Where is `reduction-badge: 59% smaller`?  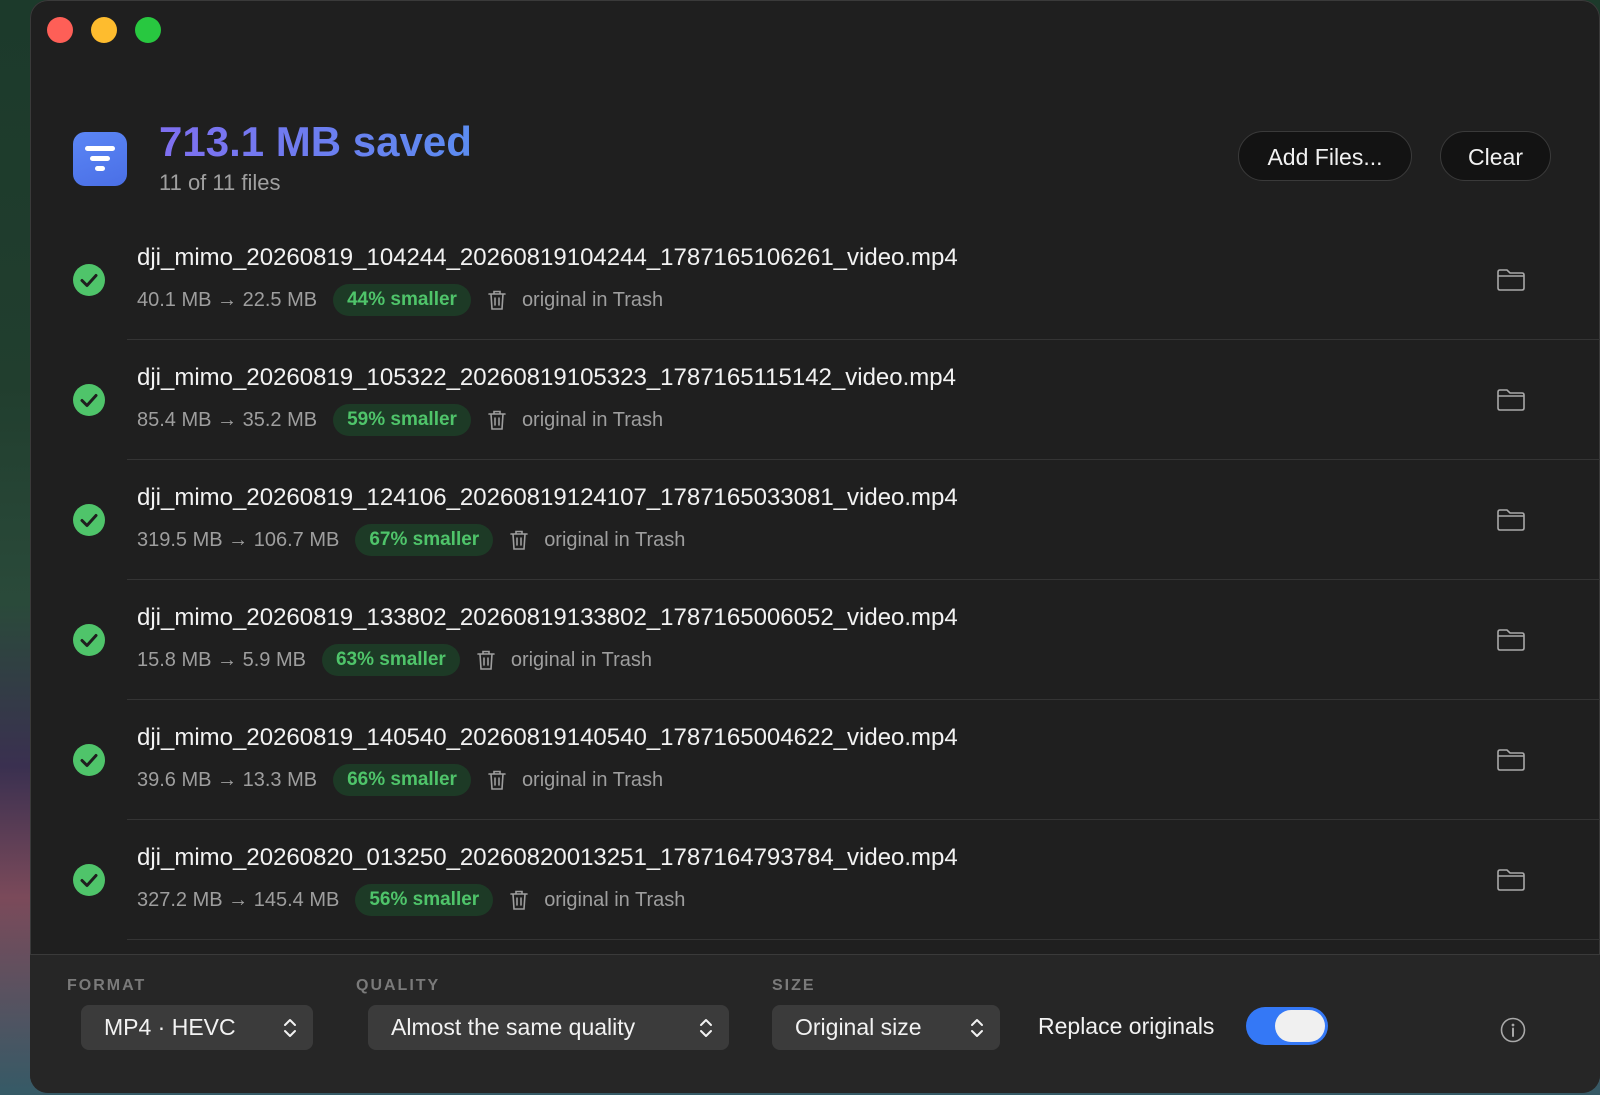 reduction-badge: 59% smaller is located at coordinates (402, 420).